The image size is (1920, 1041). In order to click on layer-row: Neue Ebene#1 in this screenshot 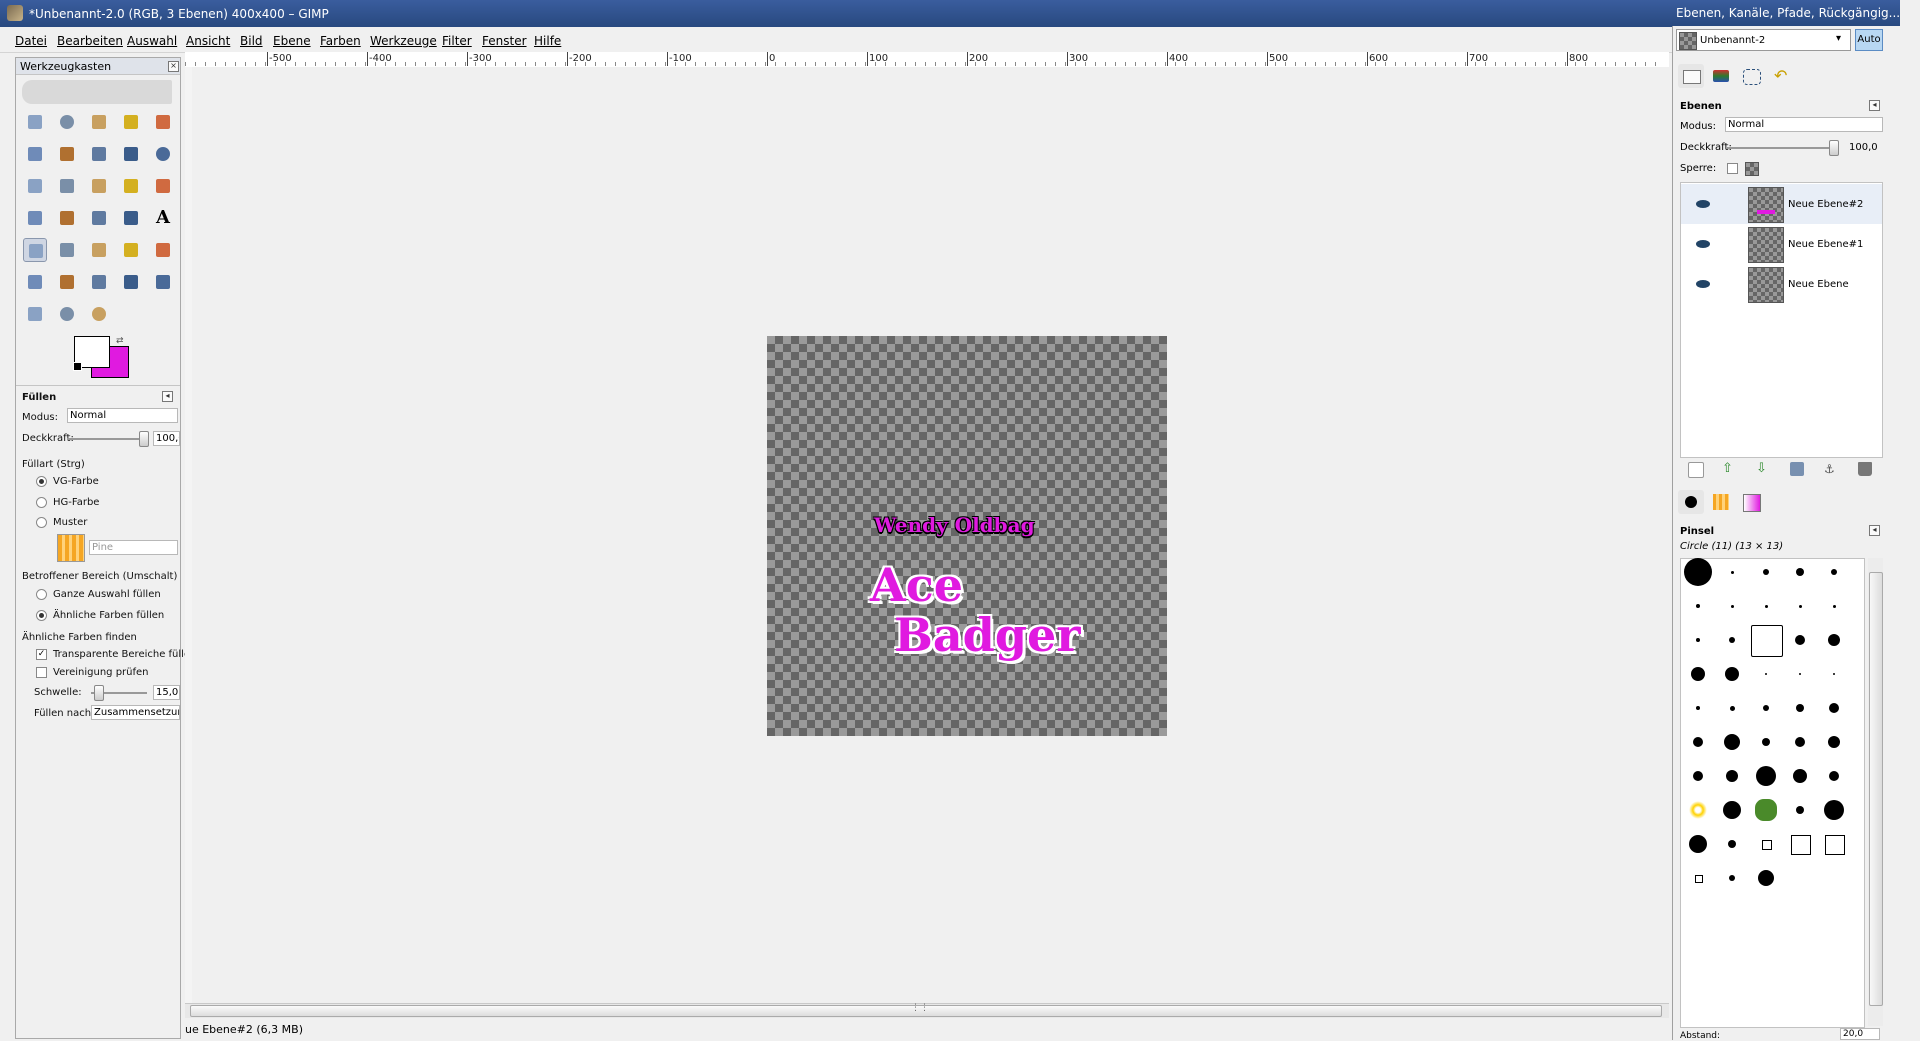, I will do `click(1781, 244)`.